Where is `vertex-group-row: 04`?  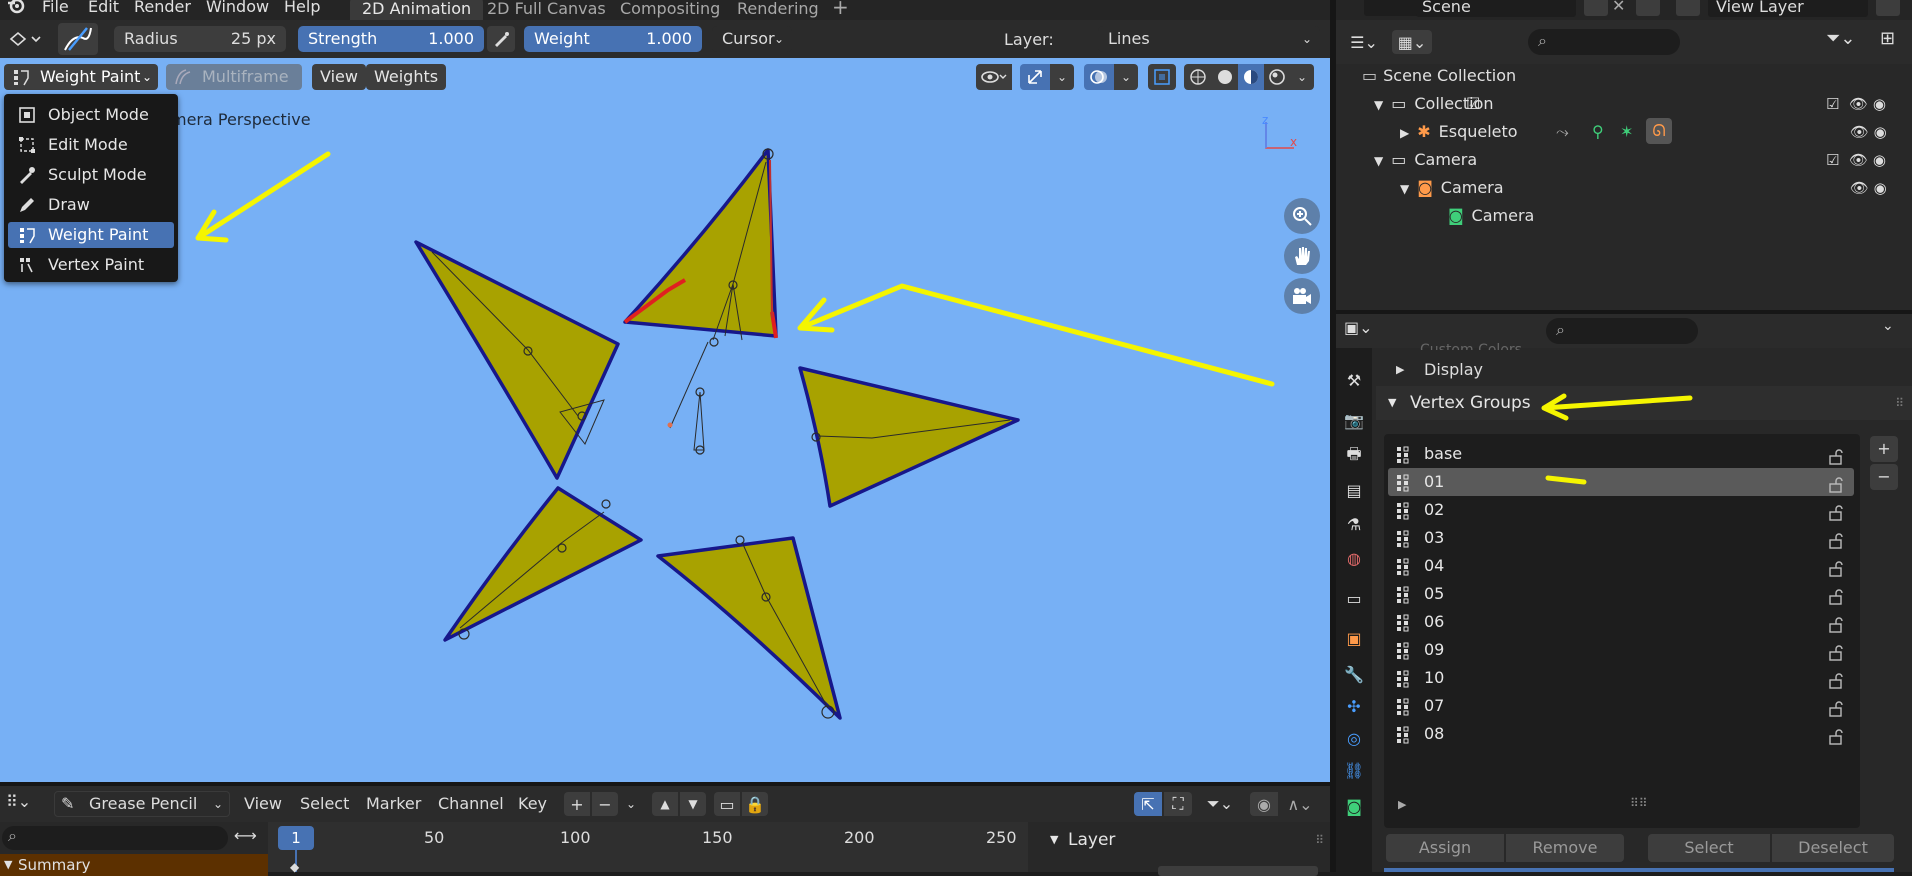 vertex-group-row: 04 is located at coordinates (1621, 566).